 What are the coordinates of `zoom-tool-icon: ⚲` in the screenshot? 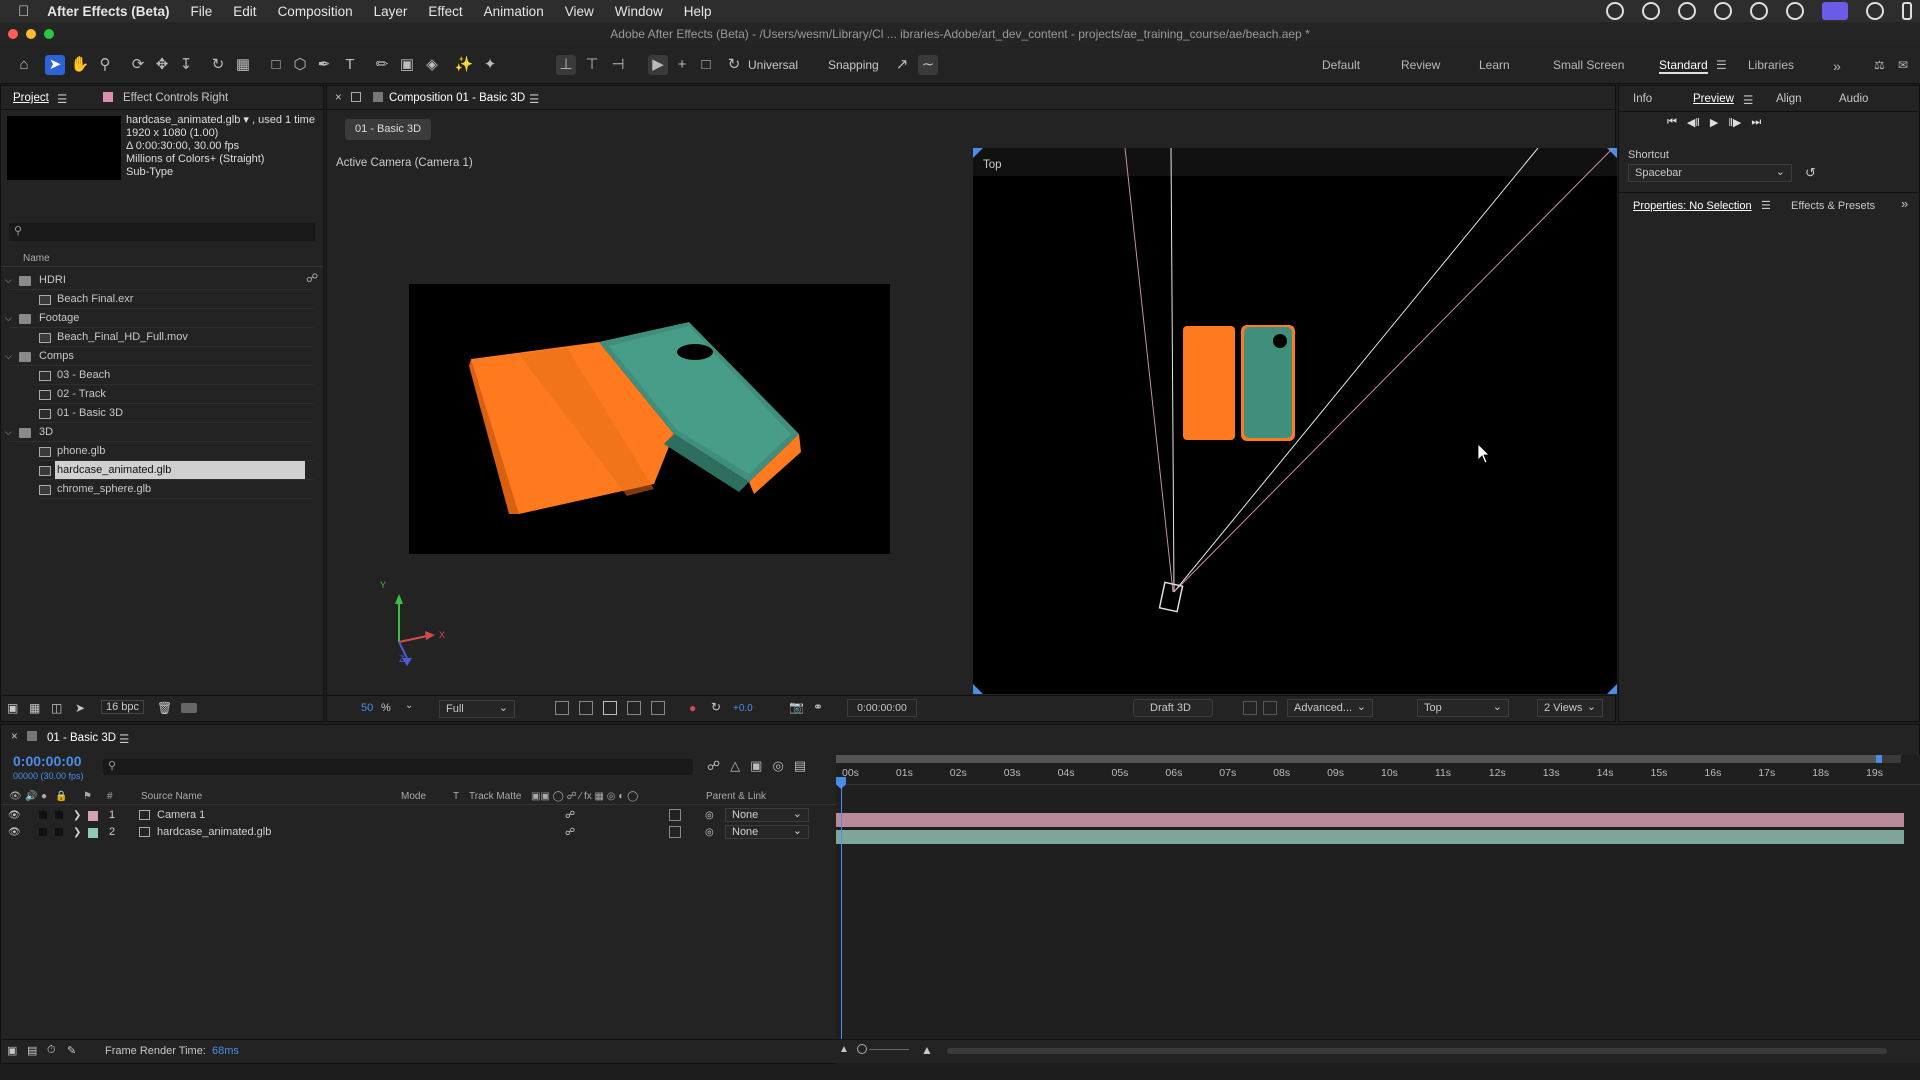 It's located at (105, 65).